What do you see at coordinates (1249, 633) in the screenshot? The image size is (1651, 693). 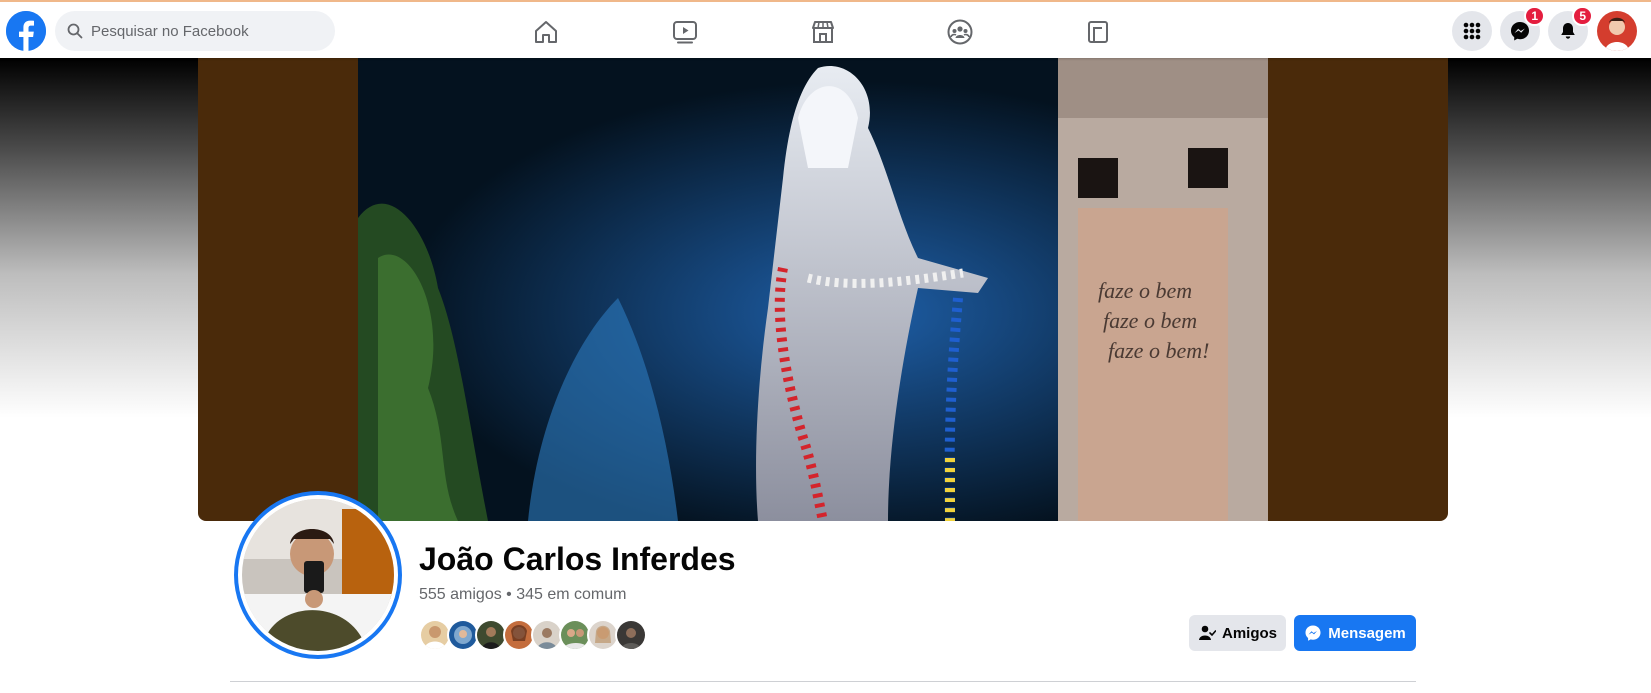 I see `friends-button-label: Amigos` at bounding box center [1249, 633].